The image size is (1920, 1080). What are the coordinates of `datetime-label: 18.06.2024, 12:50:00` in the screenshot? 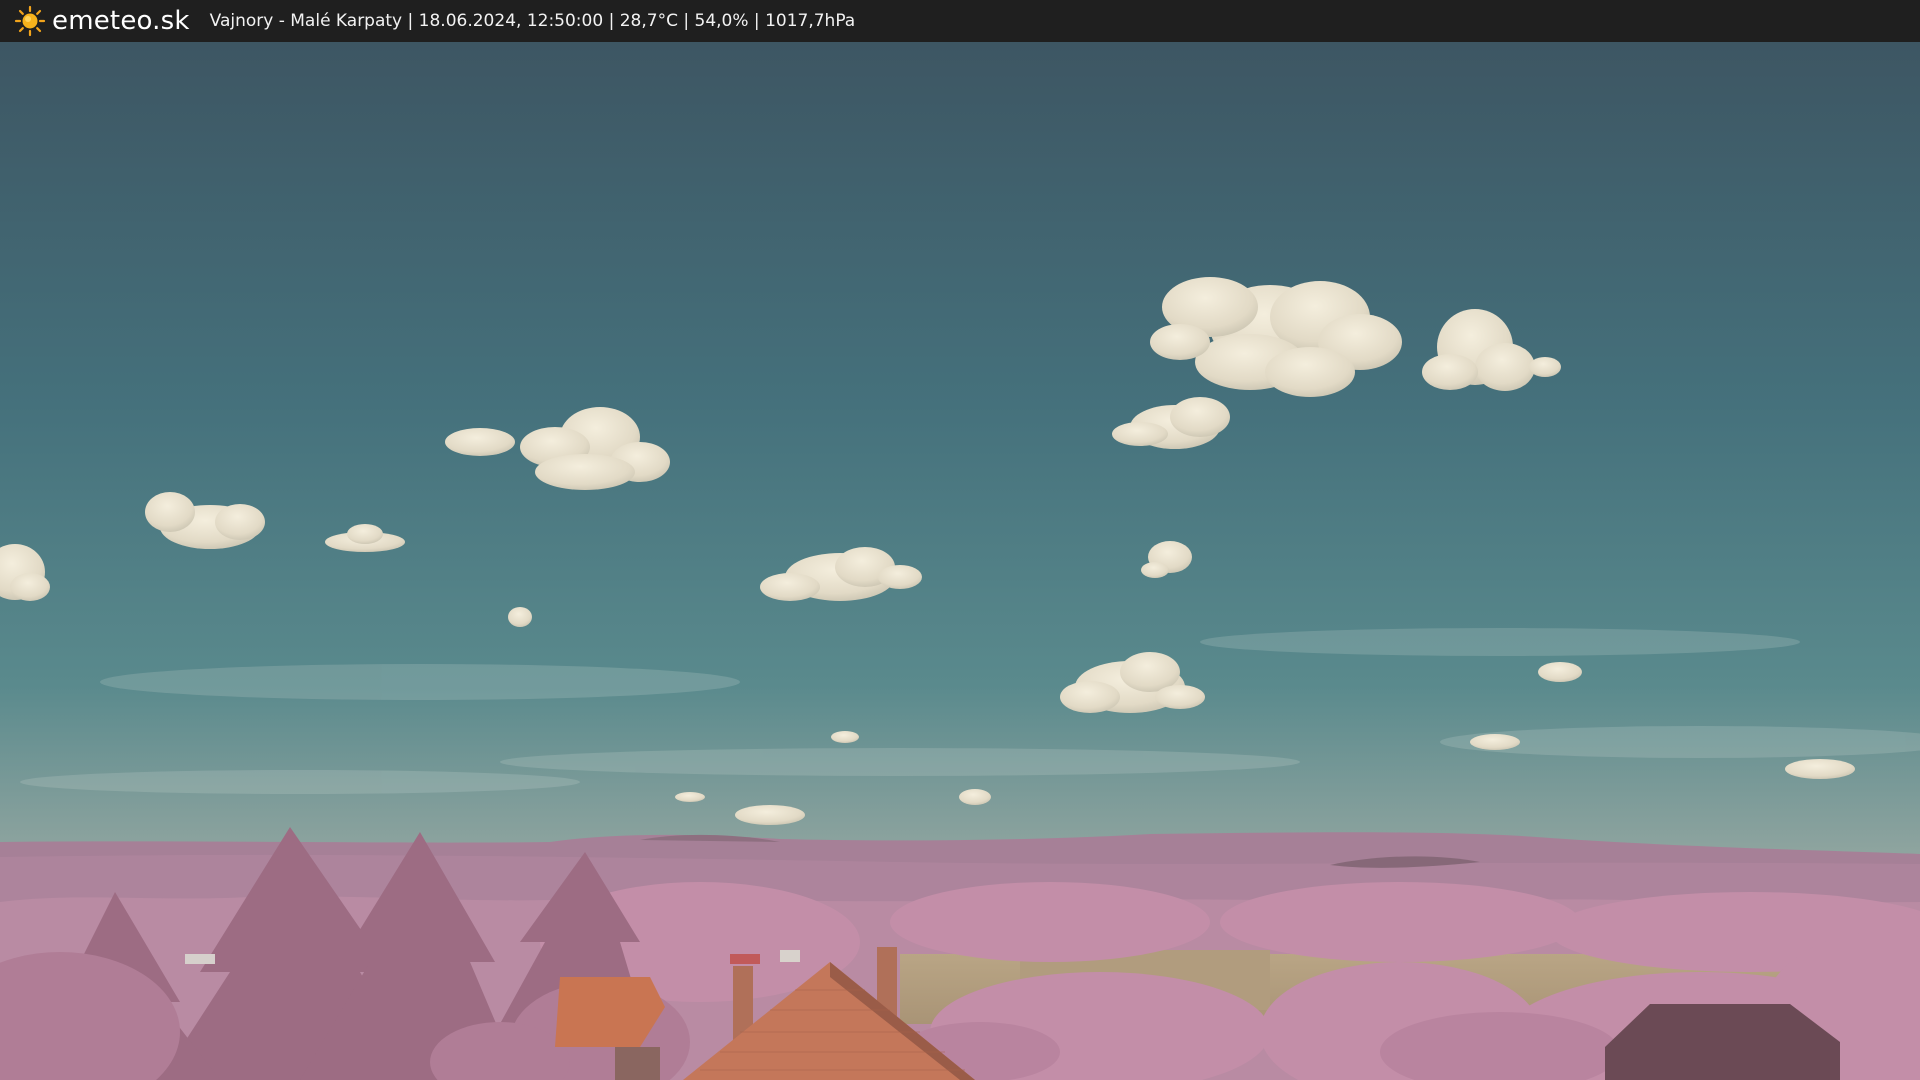 It's located at (511, 21).